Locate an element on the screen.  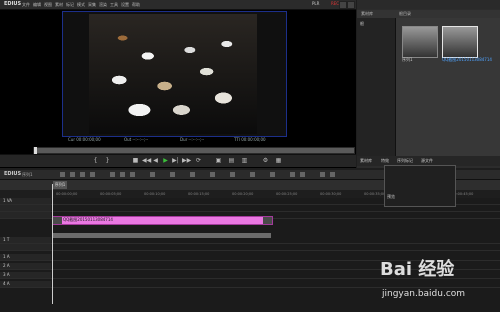
menu-capture: 采集 is located at coordinates (92, 5).